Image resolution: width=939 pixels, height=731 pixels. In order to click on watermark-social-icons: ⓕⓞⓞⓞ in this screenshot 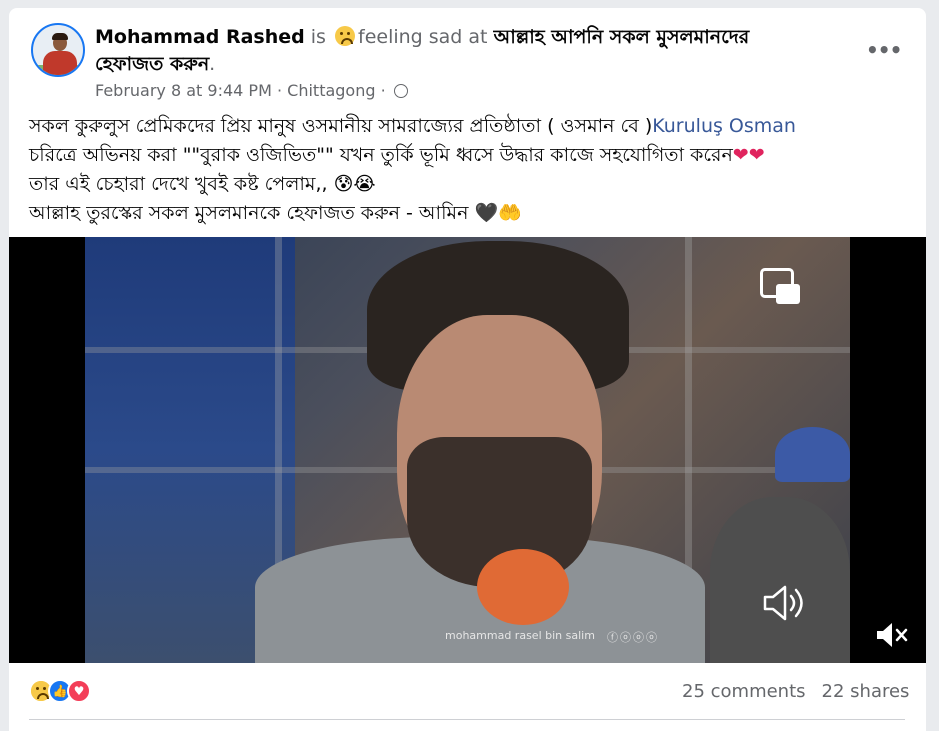, I will do `click(633, 637)`.